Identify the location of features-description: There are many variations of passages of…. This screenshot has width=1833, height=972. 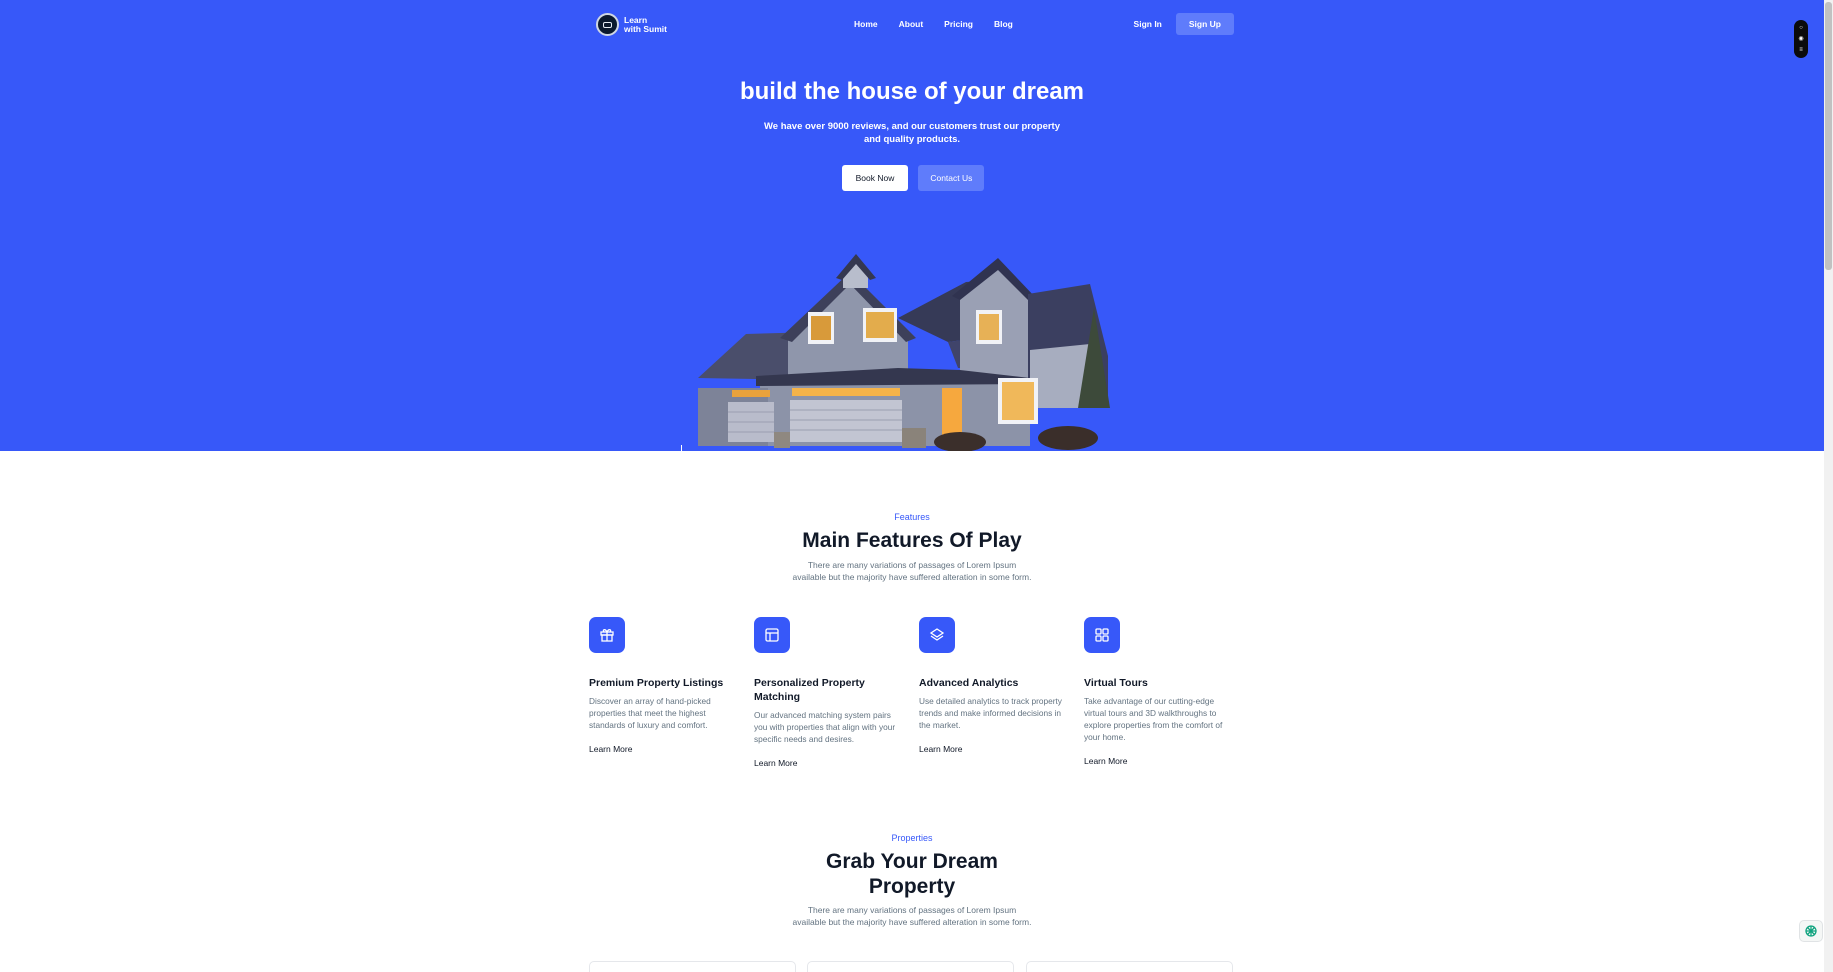
(912, 571).